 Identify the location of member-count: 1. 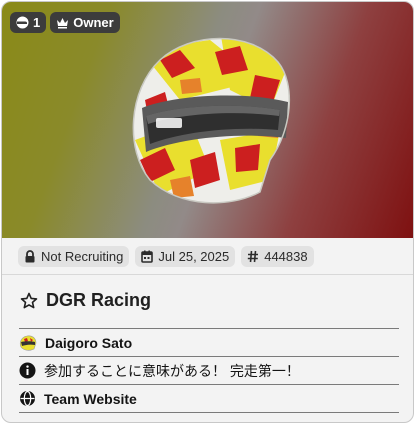
(37, 22).